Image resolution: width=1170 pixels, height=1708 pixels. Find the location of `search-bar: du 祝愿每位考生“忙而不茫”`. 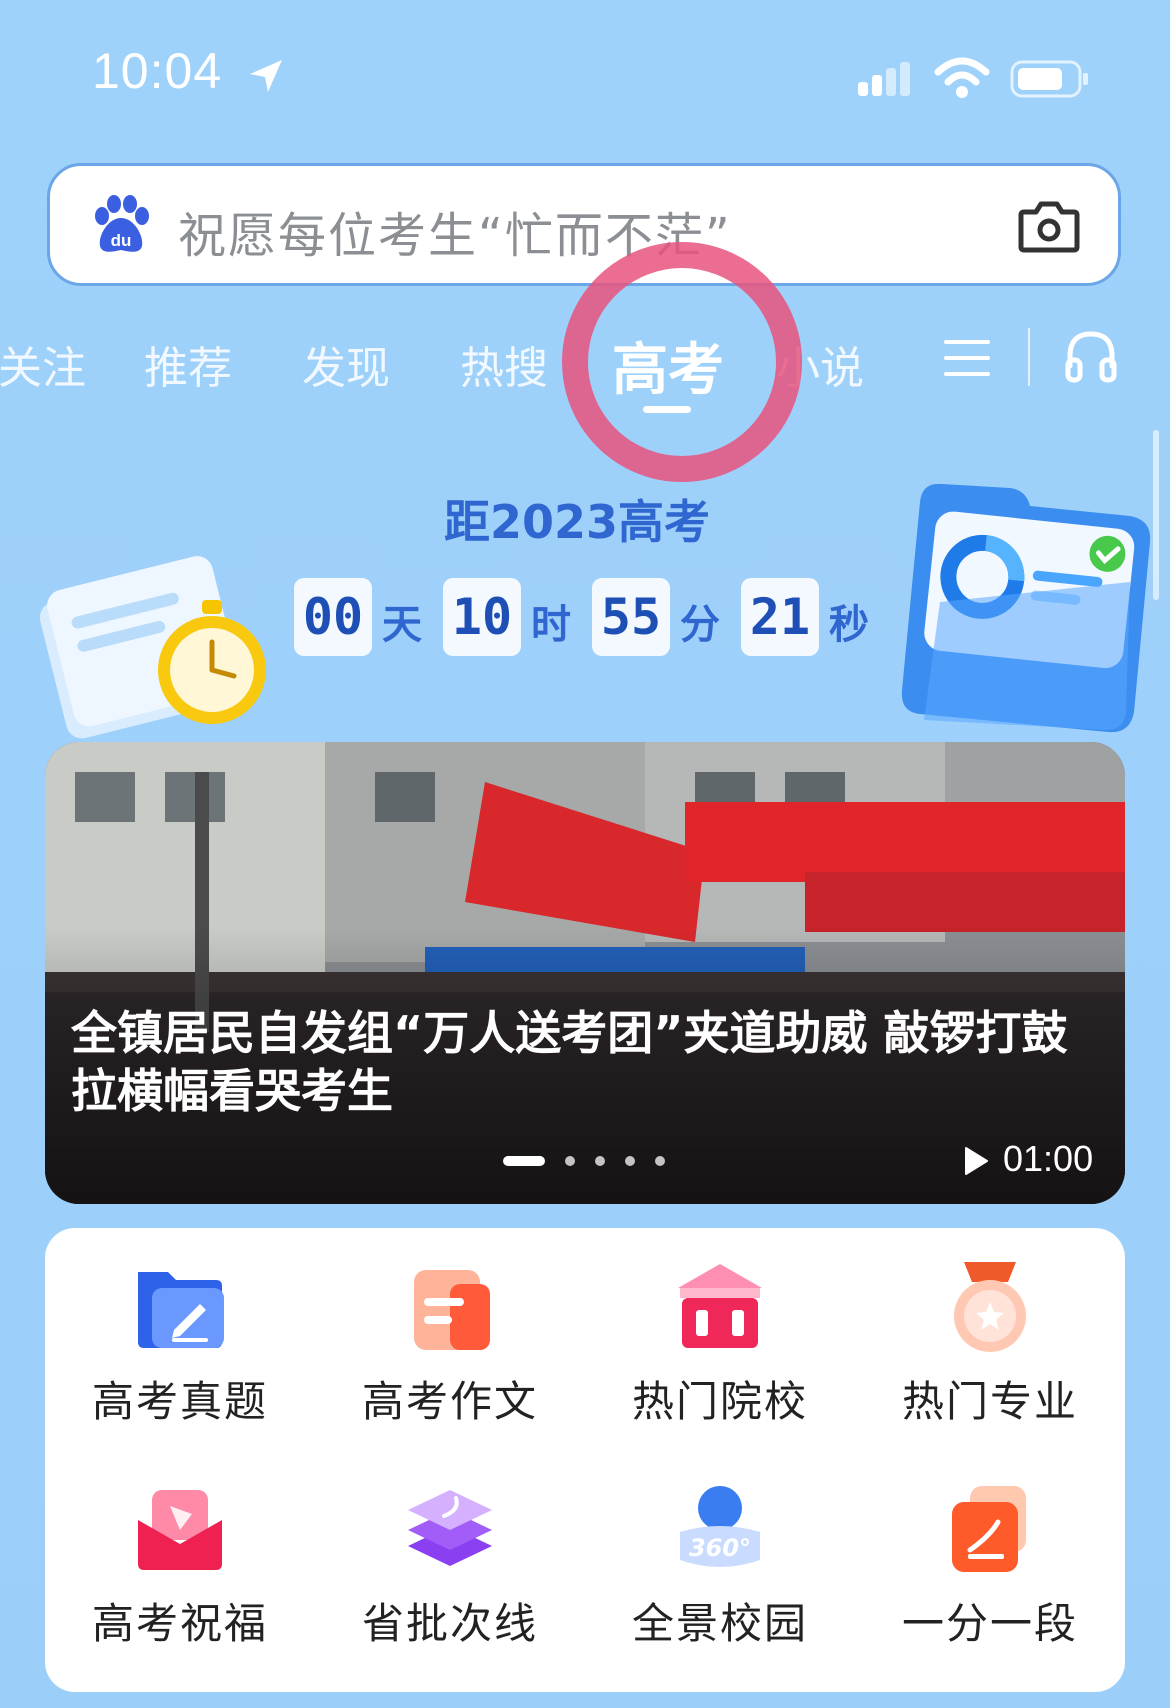

search-bar: du 祝愿每位考生“忙而不茫” is located at coordinates (584, 224).